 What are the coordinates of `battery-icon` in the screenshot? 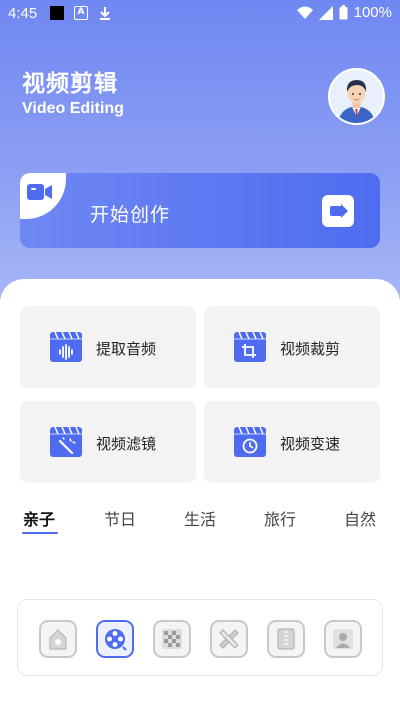 It's located at (343, 12).